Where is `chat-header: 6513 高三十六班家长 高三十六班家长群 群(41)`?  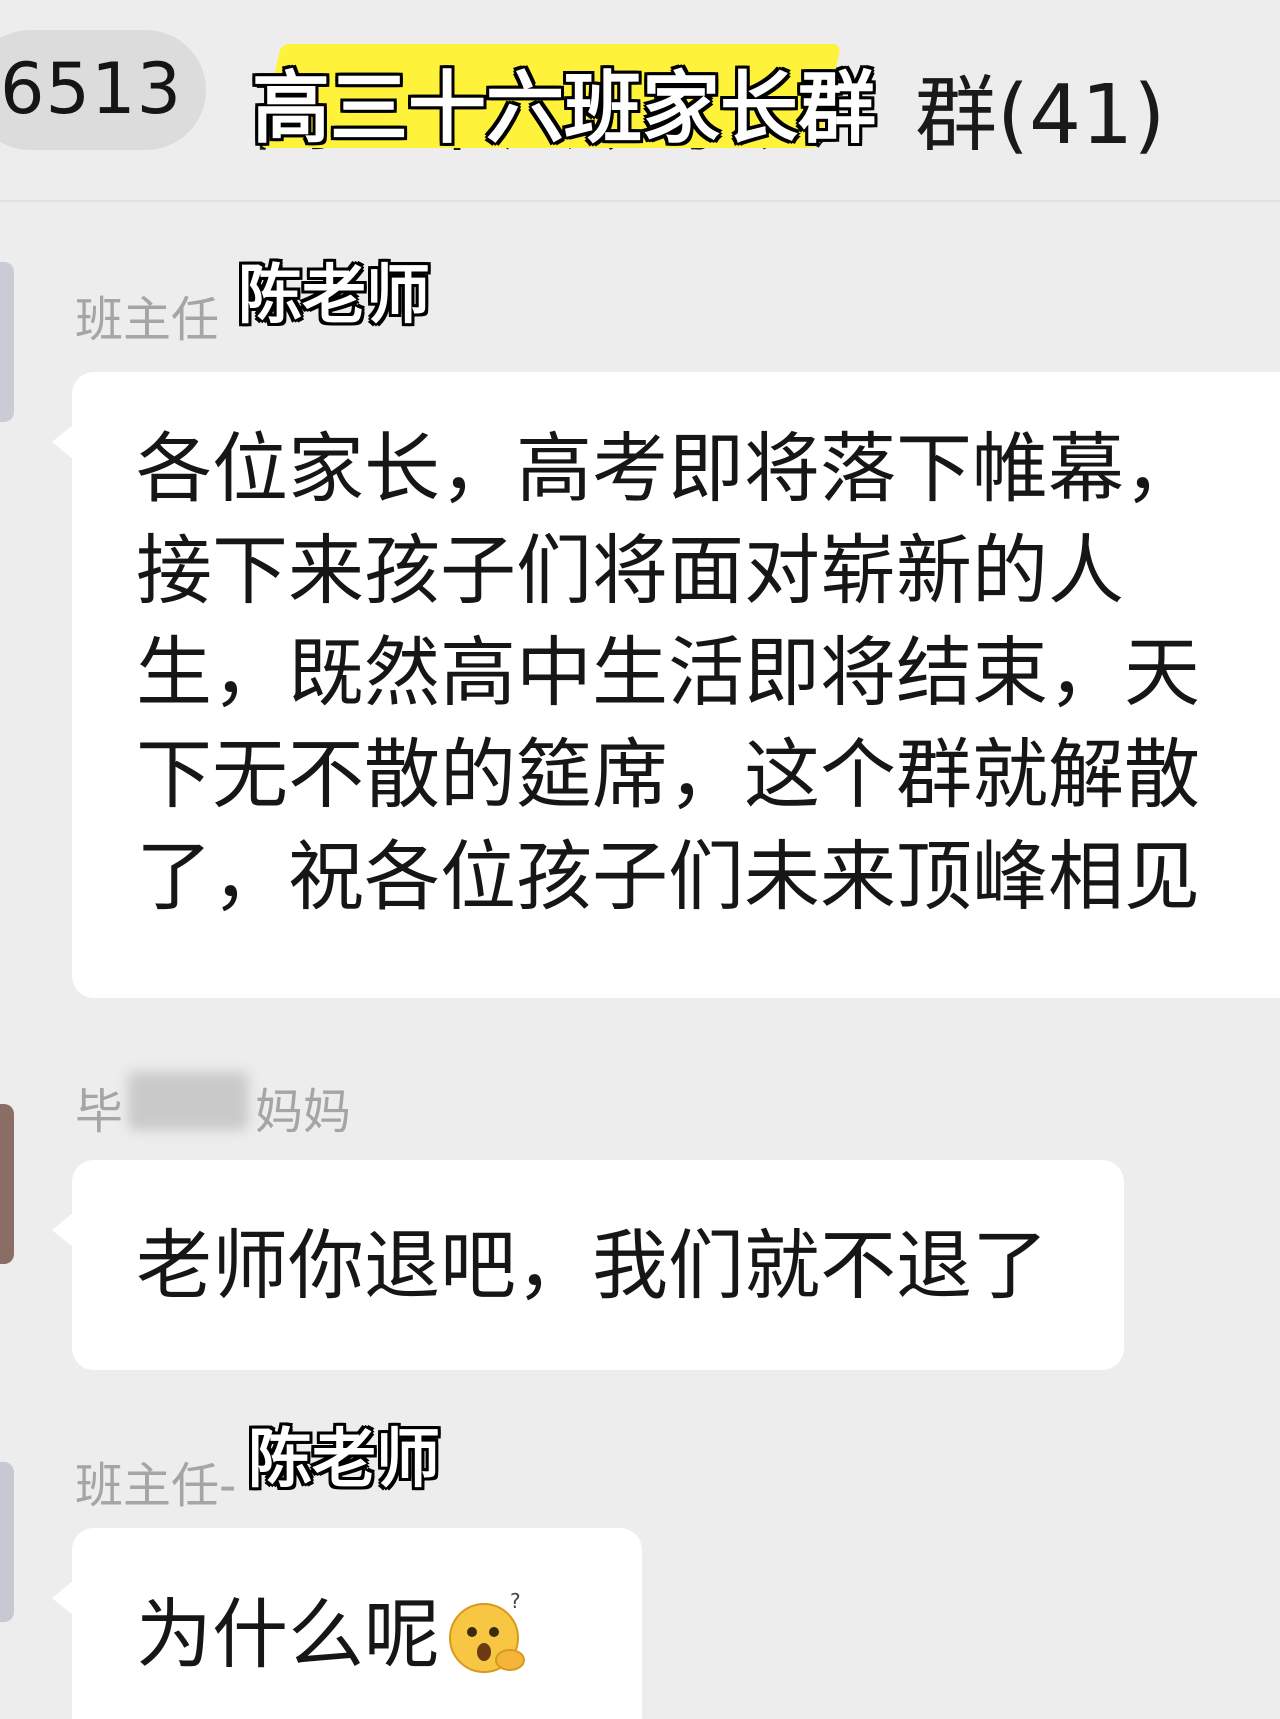 chat-header: 6513 高三十六班家长 高三十六班家长群 群(41) is located at coordinates (640, 101).